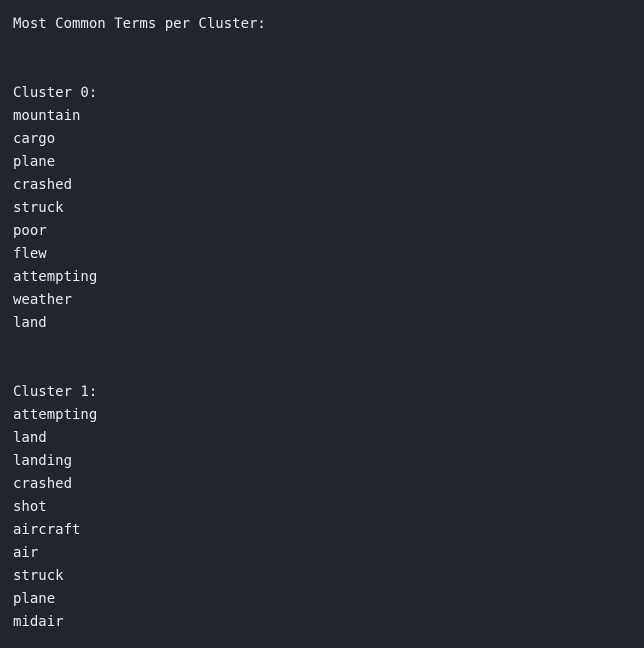  What do you see at coordinates (34, 599) in the screenshot?
I see `cluster-1-term: plane` at bounding box center [34, 599].